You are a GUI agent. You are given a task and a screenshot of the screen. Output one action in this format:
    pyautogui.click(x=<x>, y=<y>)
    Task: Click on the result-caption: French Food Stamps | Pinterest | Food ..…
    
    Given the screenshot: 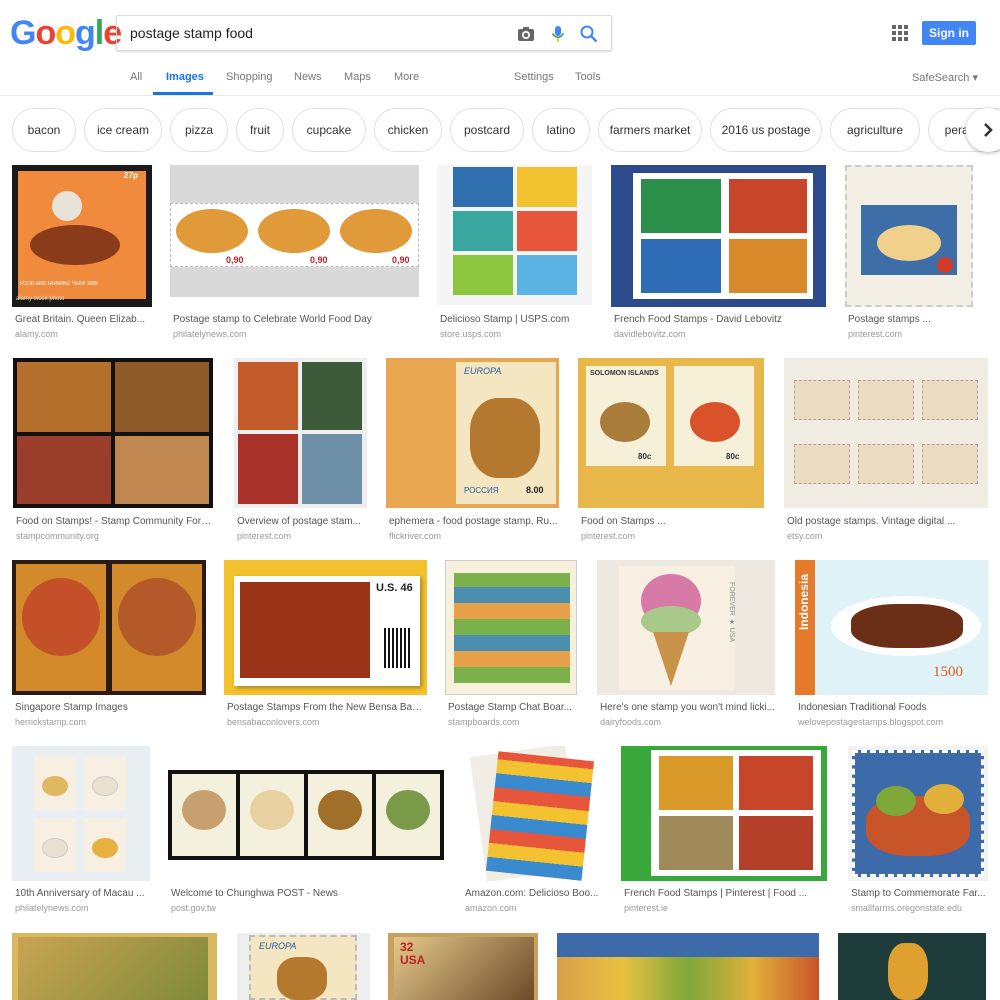 What is the action you would take?
    pyautogui.click(x=716, y=893)
    